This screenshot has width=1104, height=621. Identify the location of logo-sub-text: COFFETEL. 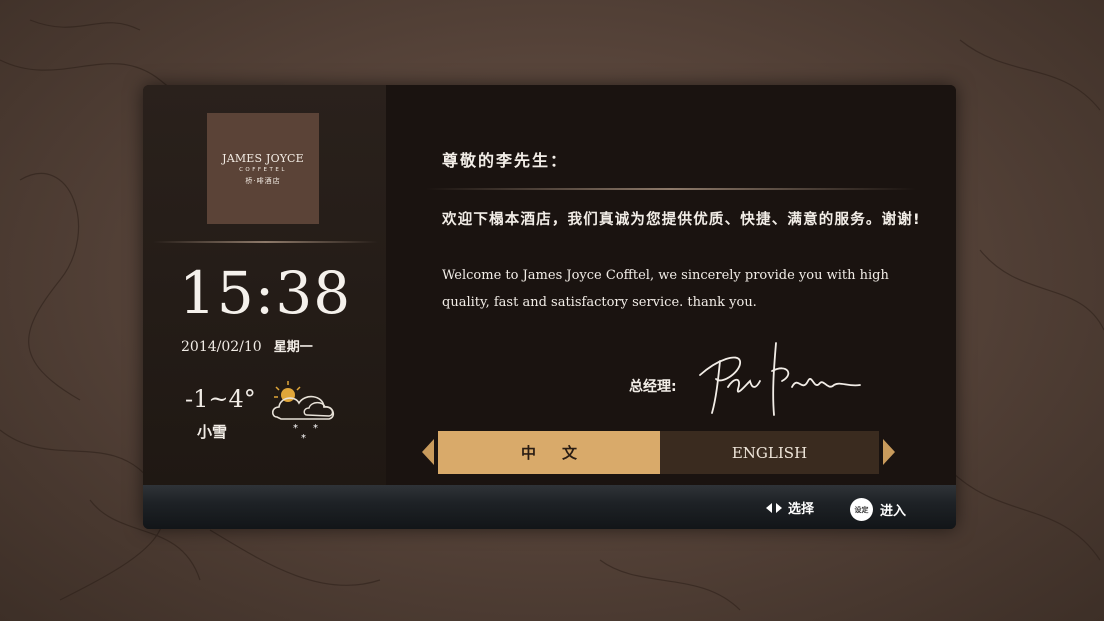
(263, 169).